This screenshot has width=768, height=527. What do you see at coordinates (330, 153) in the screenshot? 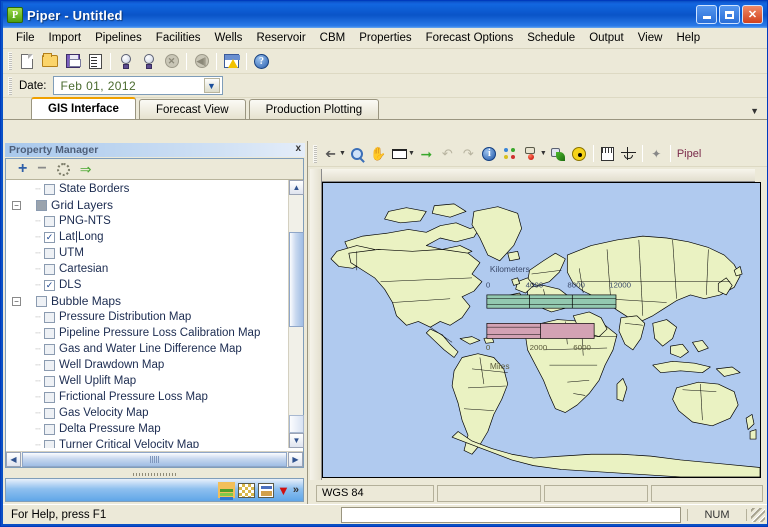
I see `select-button: ➔` at bounding box center [330, 153].